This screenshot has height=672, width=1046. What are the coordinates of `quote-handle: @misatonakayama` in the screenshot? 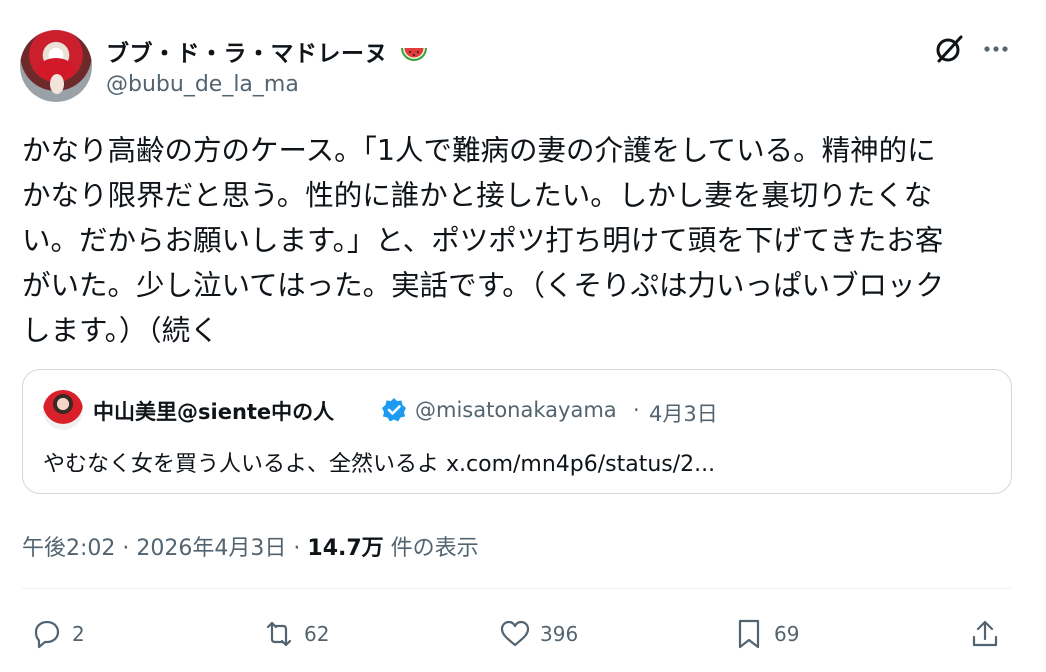 It's located at (516, 410).